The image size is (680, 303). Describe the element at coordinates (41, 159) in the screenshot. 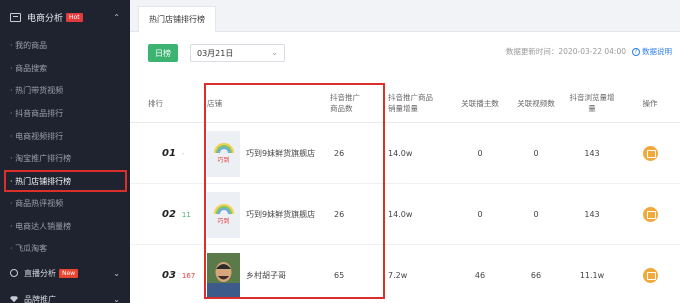

I see `sidebar-item-label: · 淘宝推广排行榜` at that location.